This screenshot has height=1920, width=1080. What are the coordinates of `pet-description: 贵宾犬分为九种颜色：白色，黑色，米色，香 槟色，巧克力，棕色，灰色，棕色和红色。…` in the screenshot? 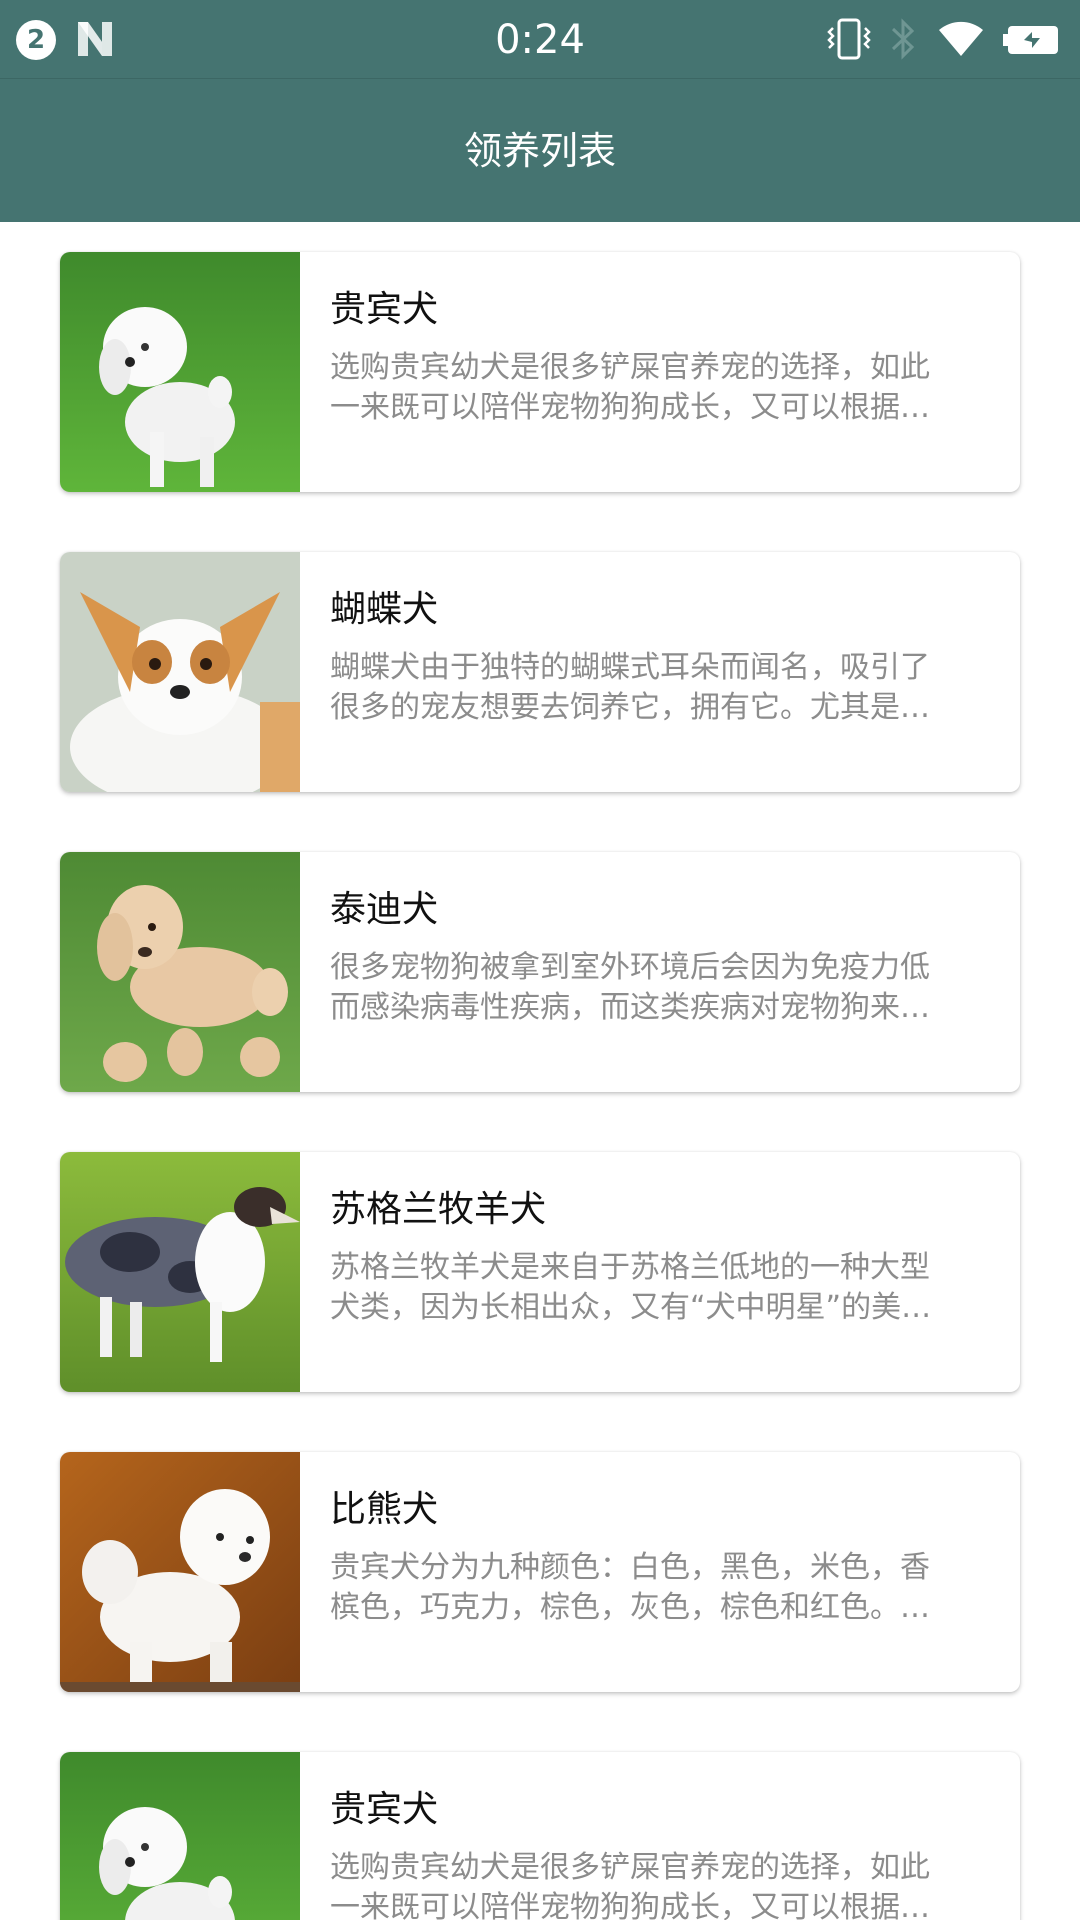 It's located at (662, 1588).